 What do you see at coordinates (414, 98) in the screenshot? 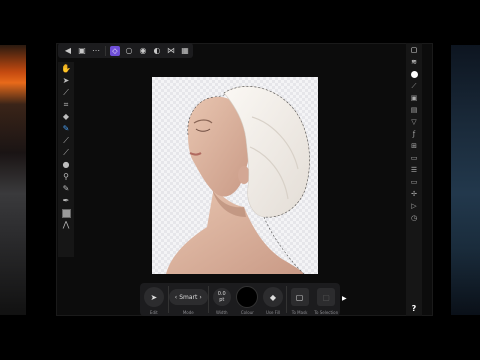
I see `adjustments-icon: ▣` at bounding box center [414, 98].